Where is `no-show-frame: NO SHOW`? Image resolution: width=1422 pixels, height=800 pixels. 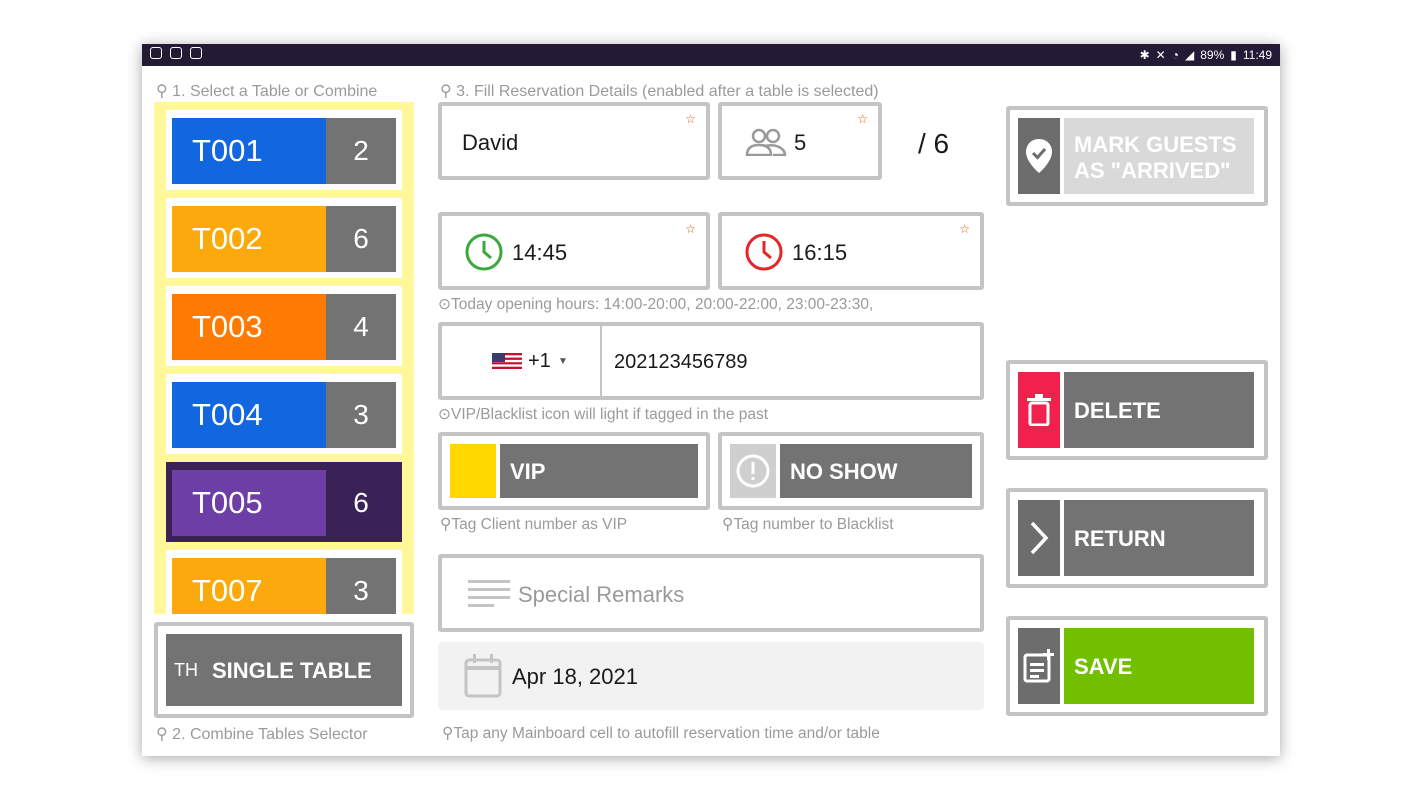 no-show-frame: NO SHOW is located at coordinates (851, 471).